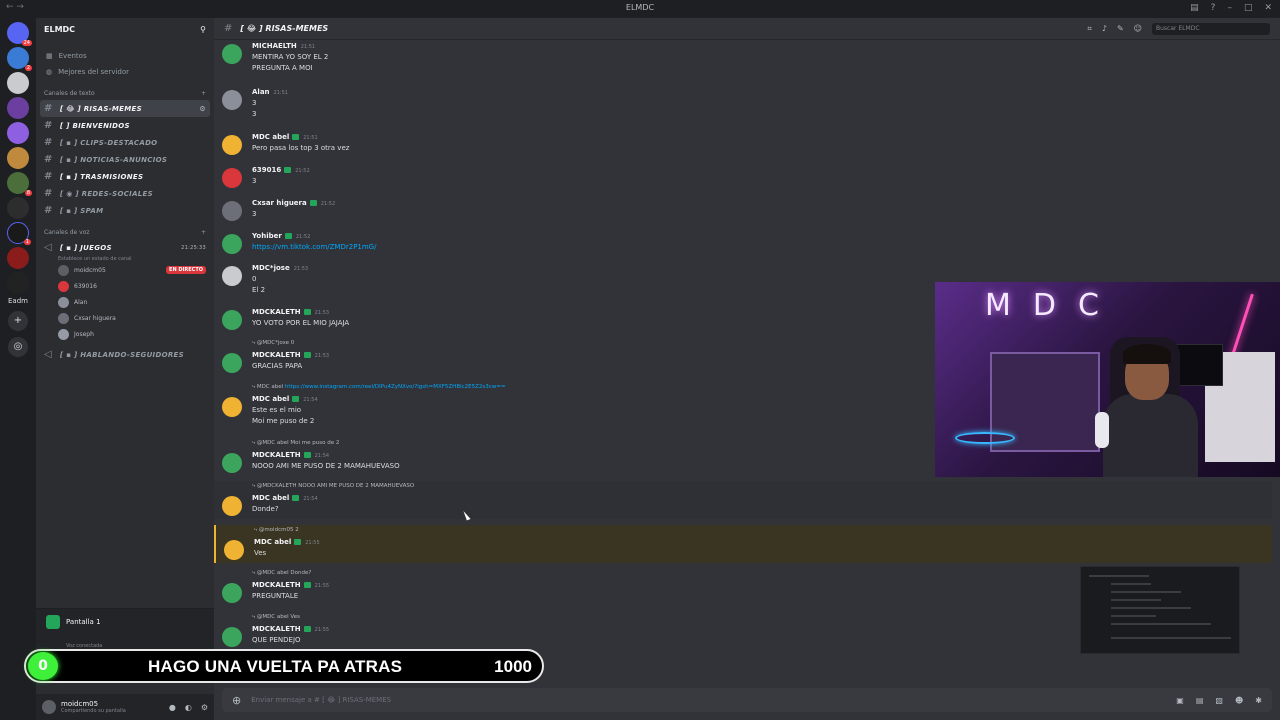 This screenshot has width=1280, height=720. I want to click on author-name: Yohiber 21:52, so click(281, 236).